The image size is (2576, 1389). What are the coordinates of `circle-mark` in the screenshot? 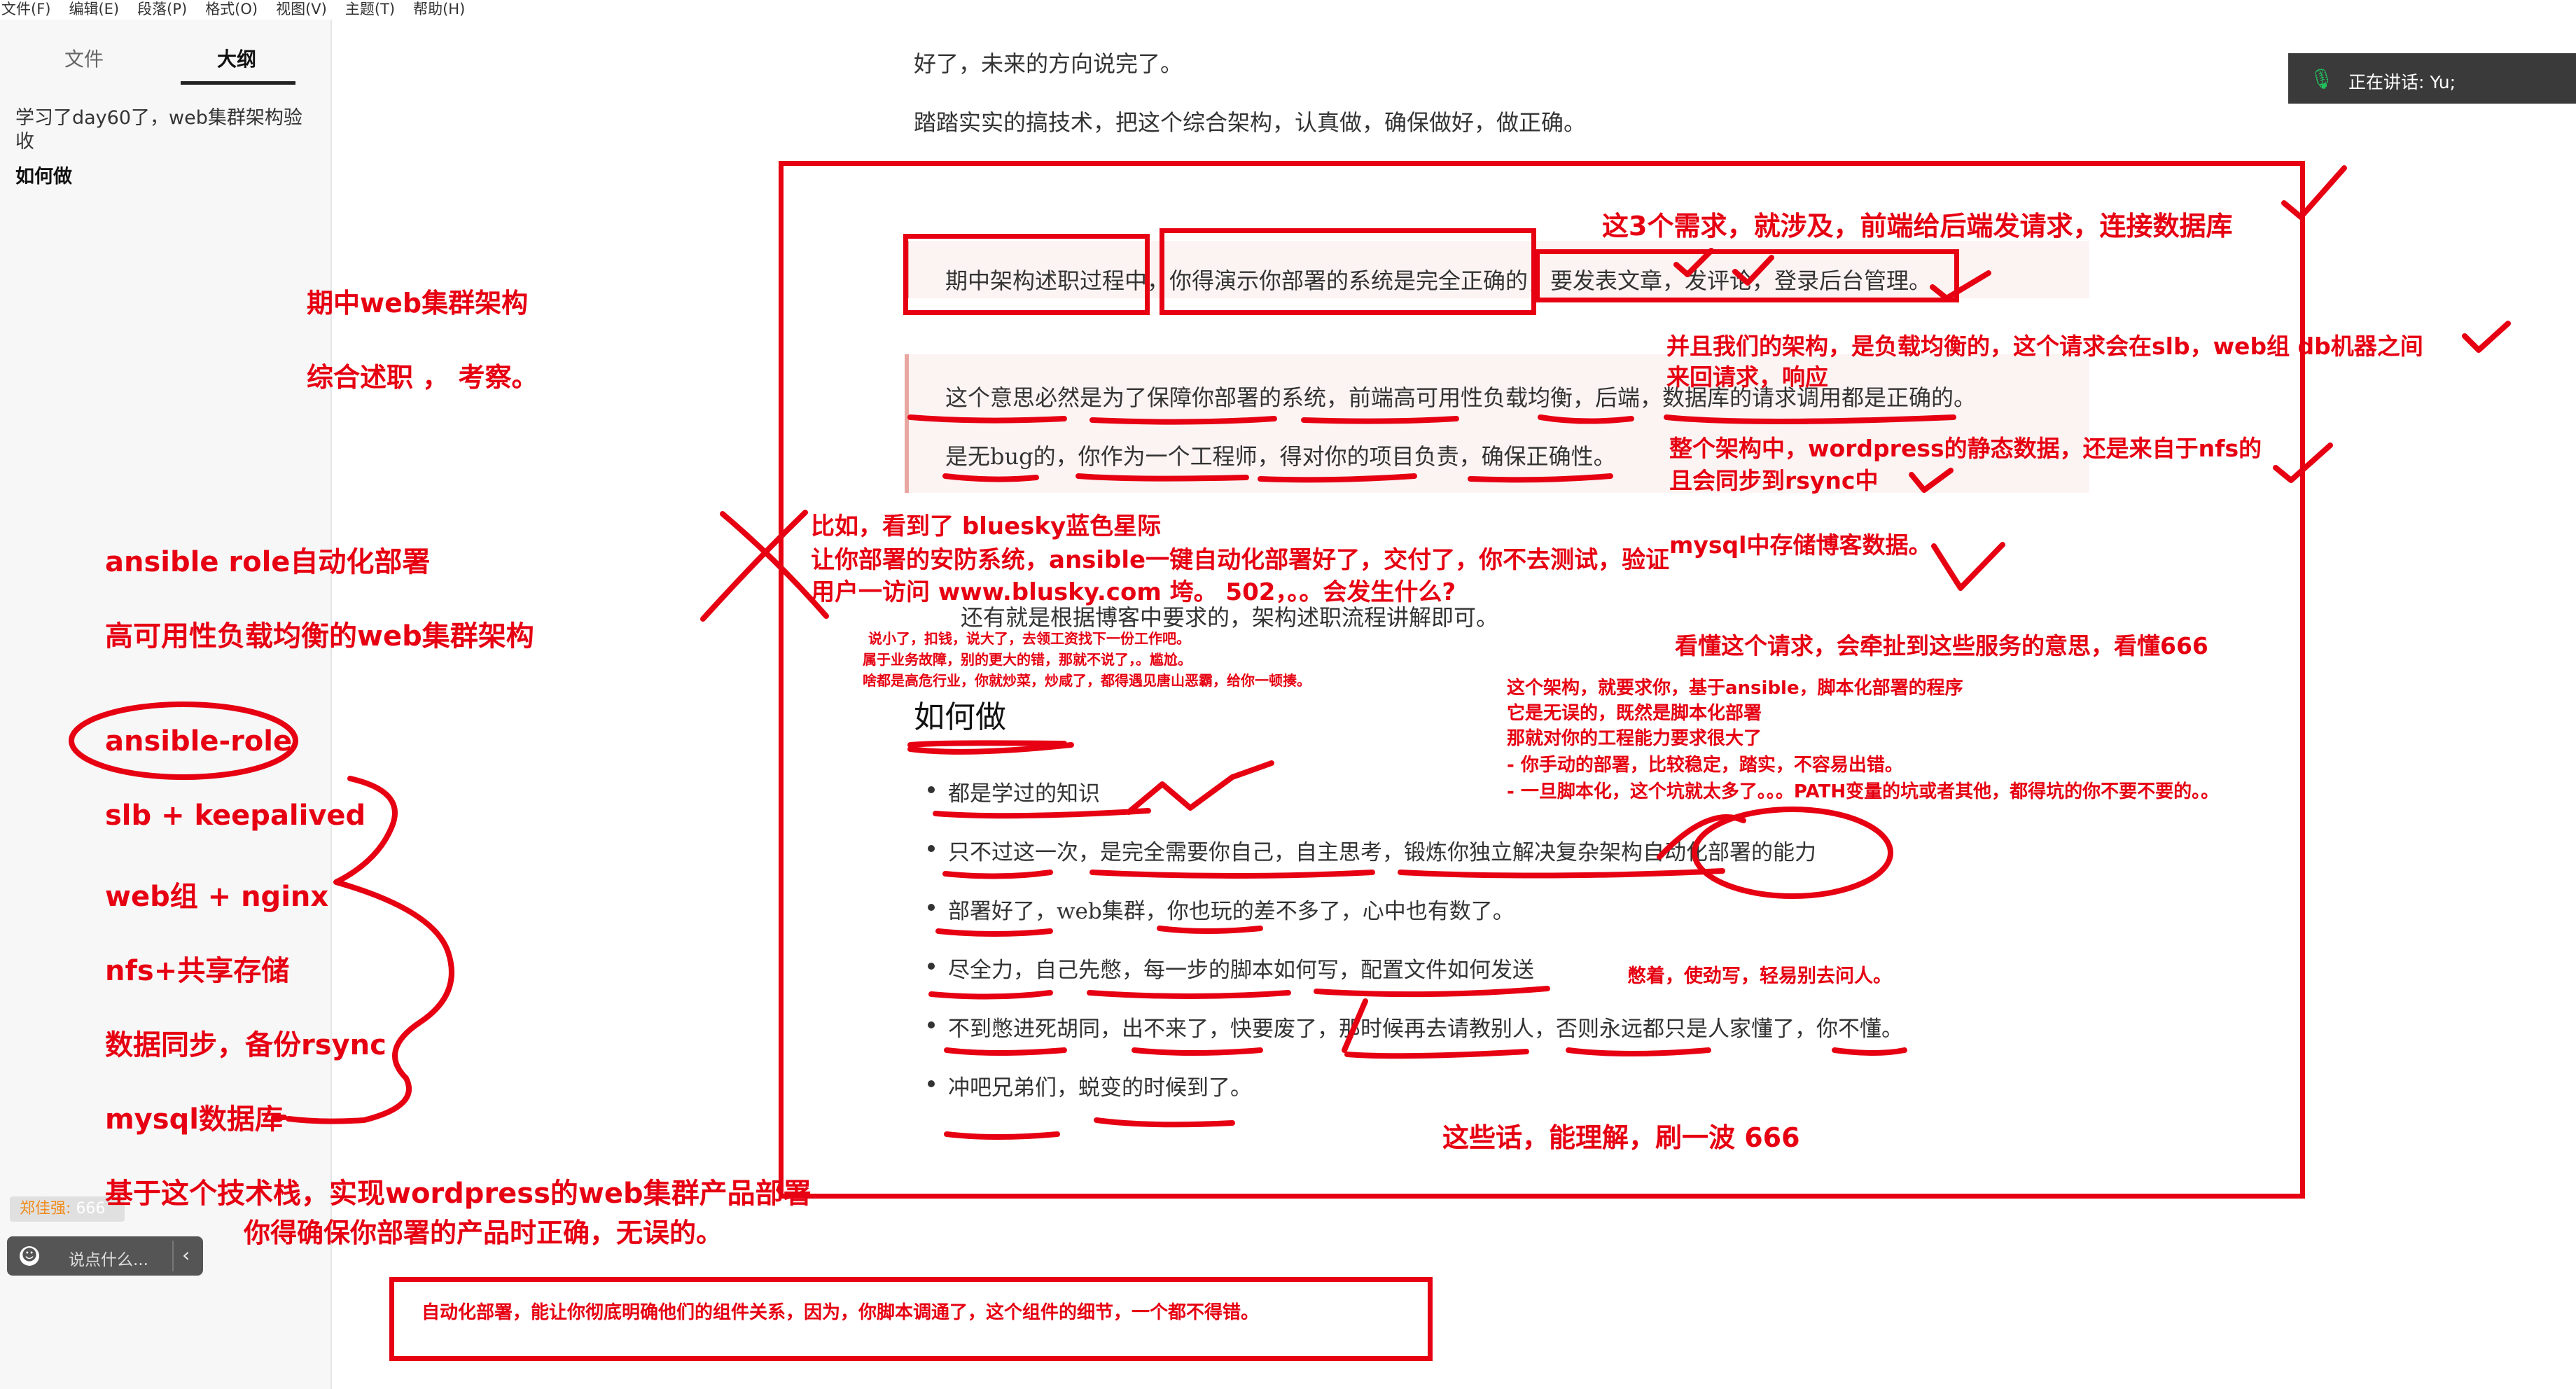 It's located at (183, 741).